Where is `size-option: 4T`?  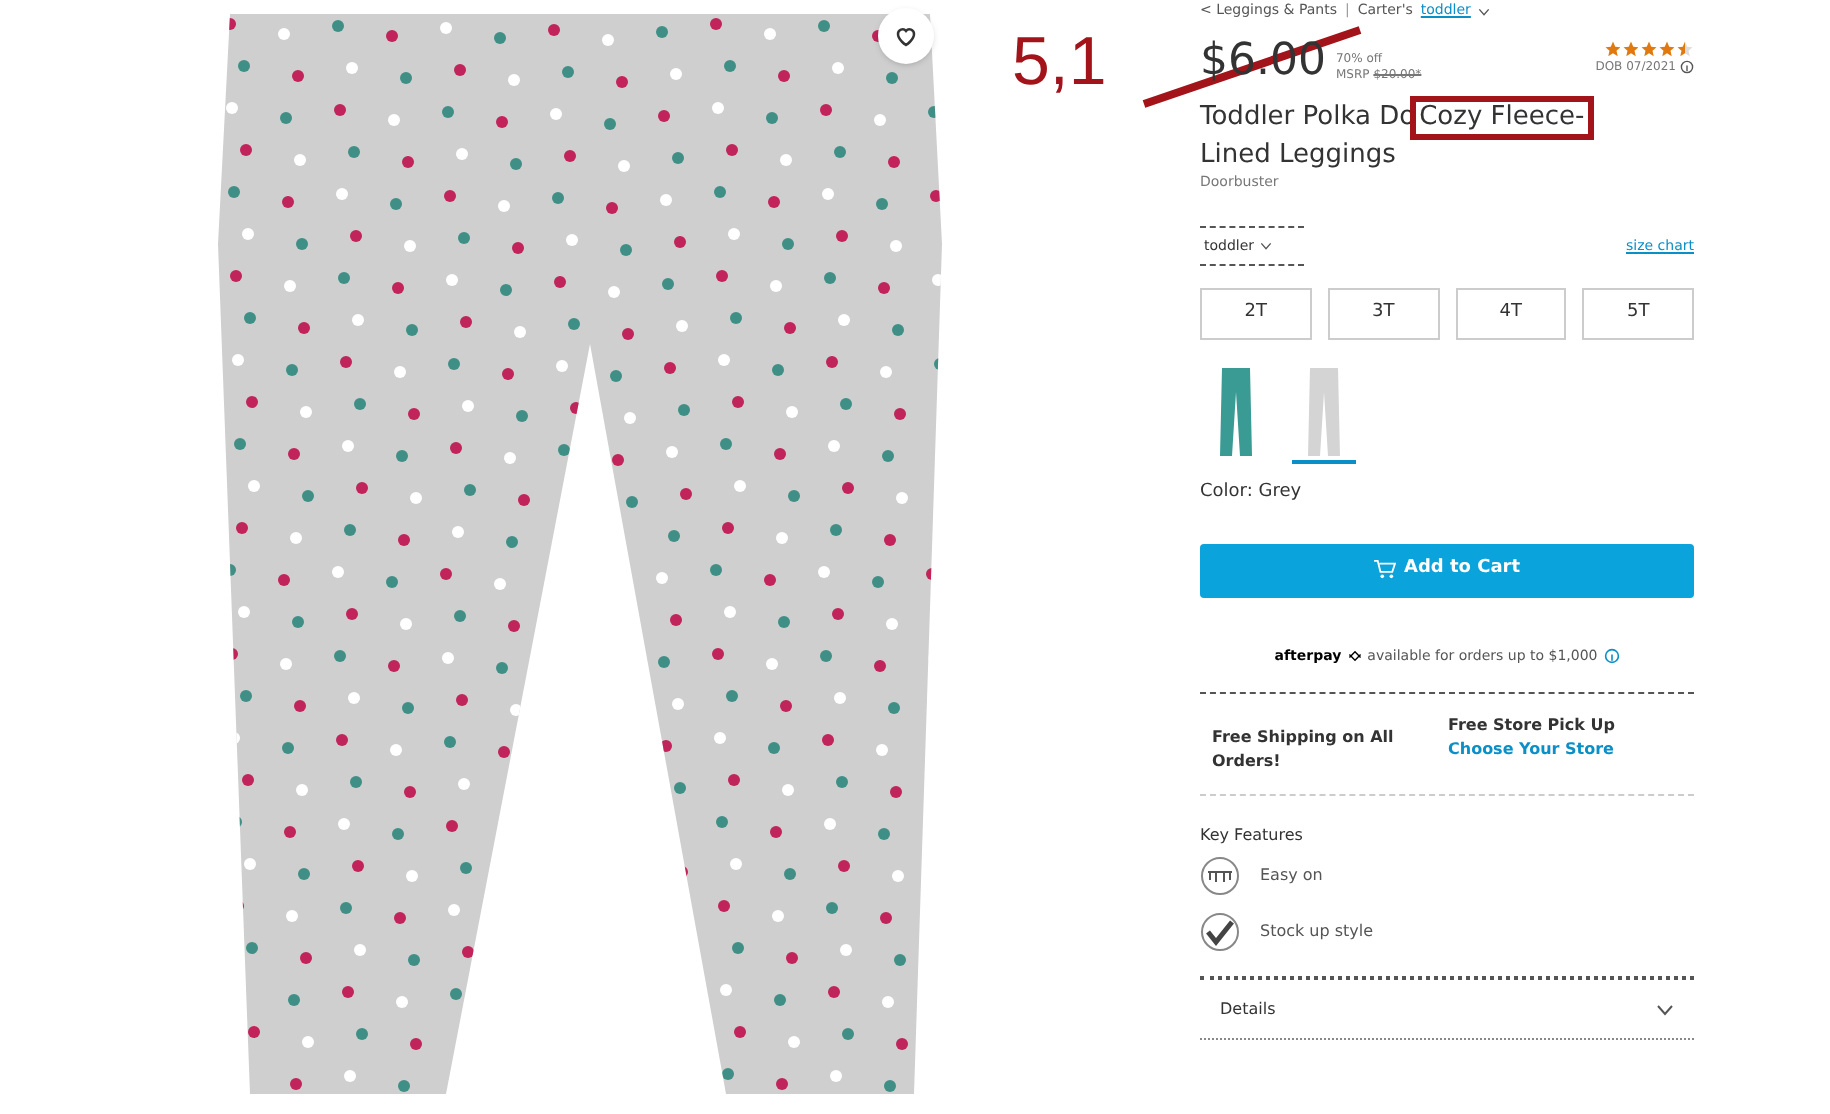
size-option: 4T is located at coordinates (1511, 314).